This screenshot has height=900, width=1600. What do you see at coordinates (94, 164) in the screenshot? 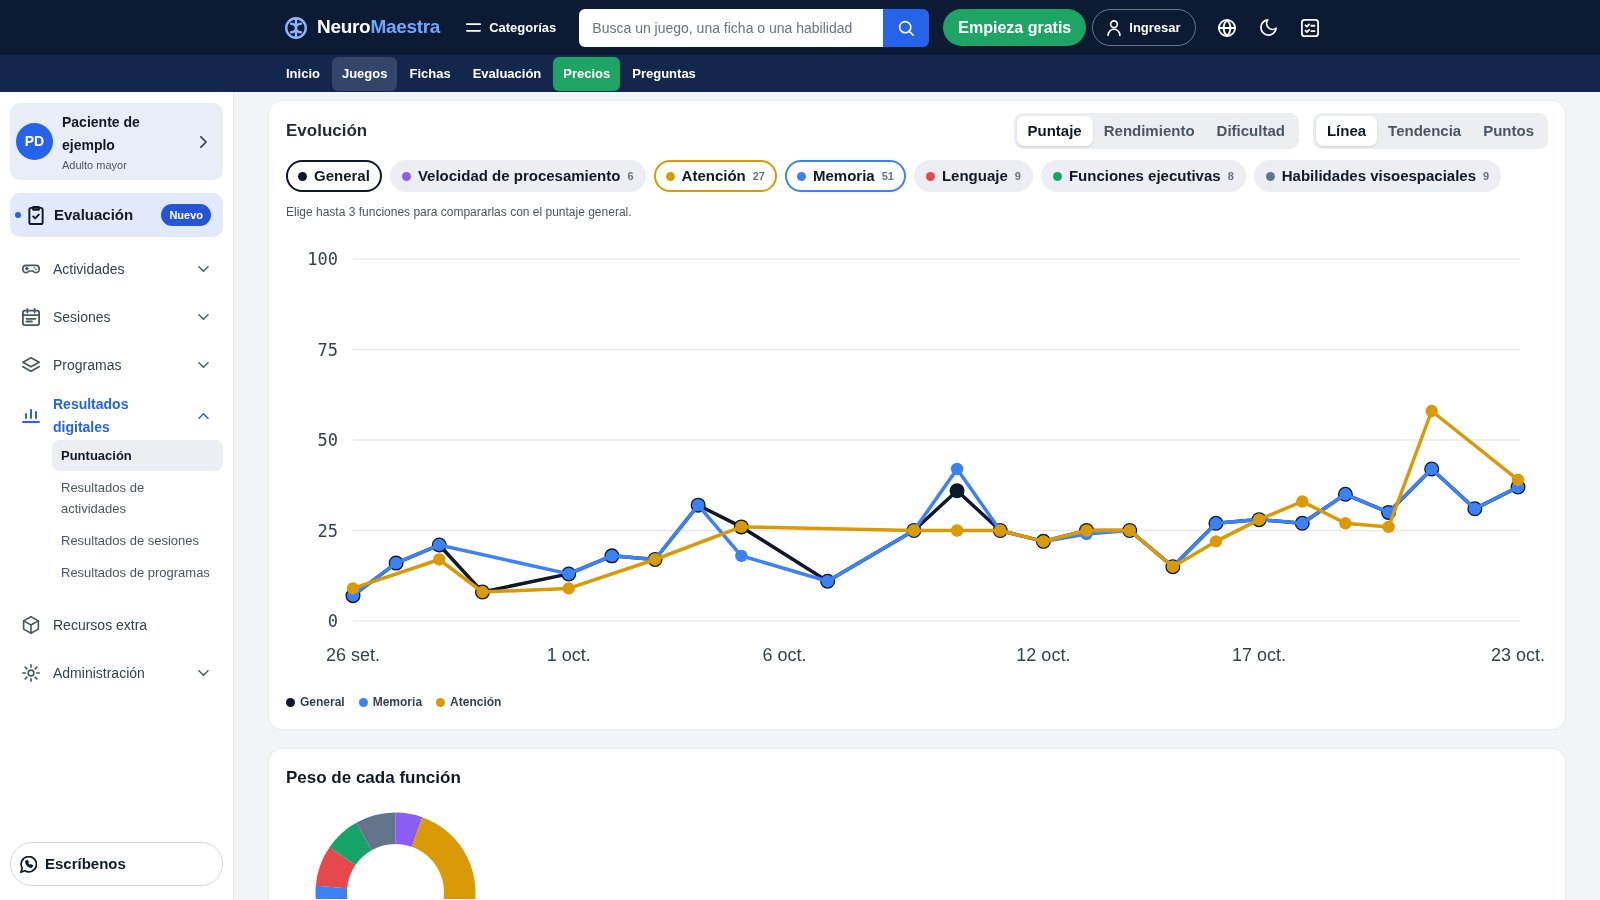
I see `patient-group: Adulto mayor` at bounding box center [94, 164].